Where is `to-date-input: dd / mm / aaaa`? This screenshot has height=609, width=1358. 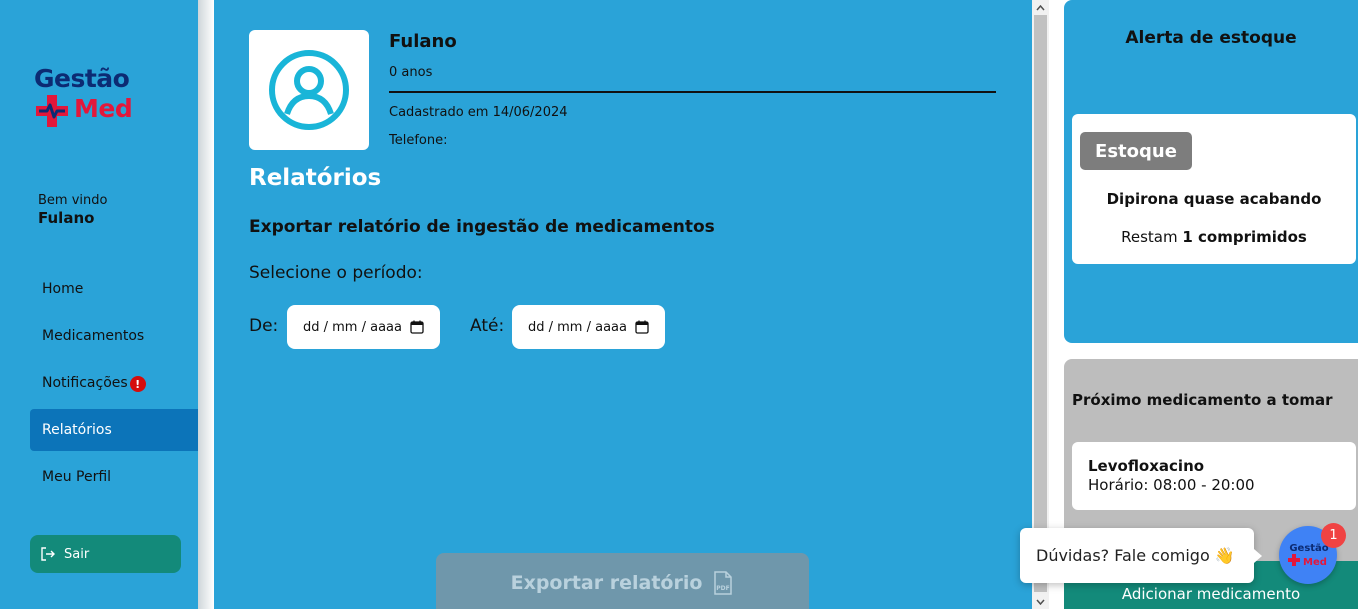 to-date-input: dd / mm / aaaa is located at coordinates (588, 327).